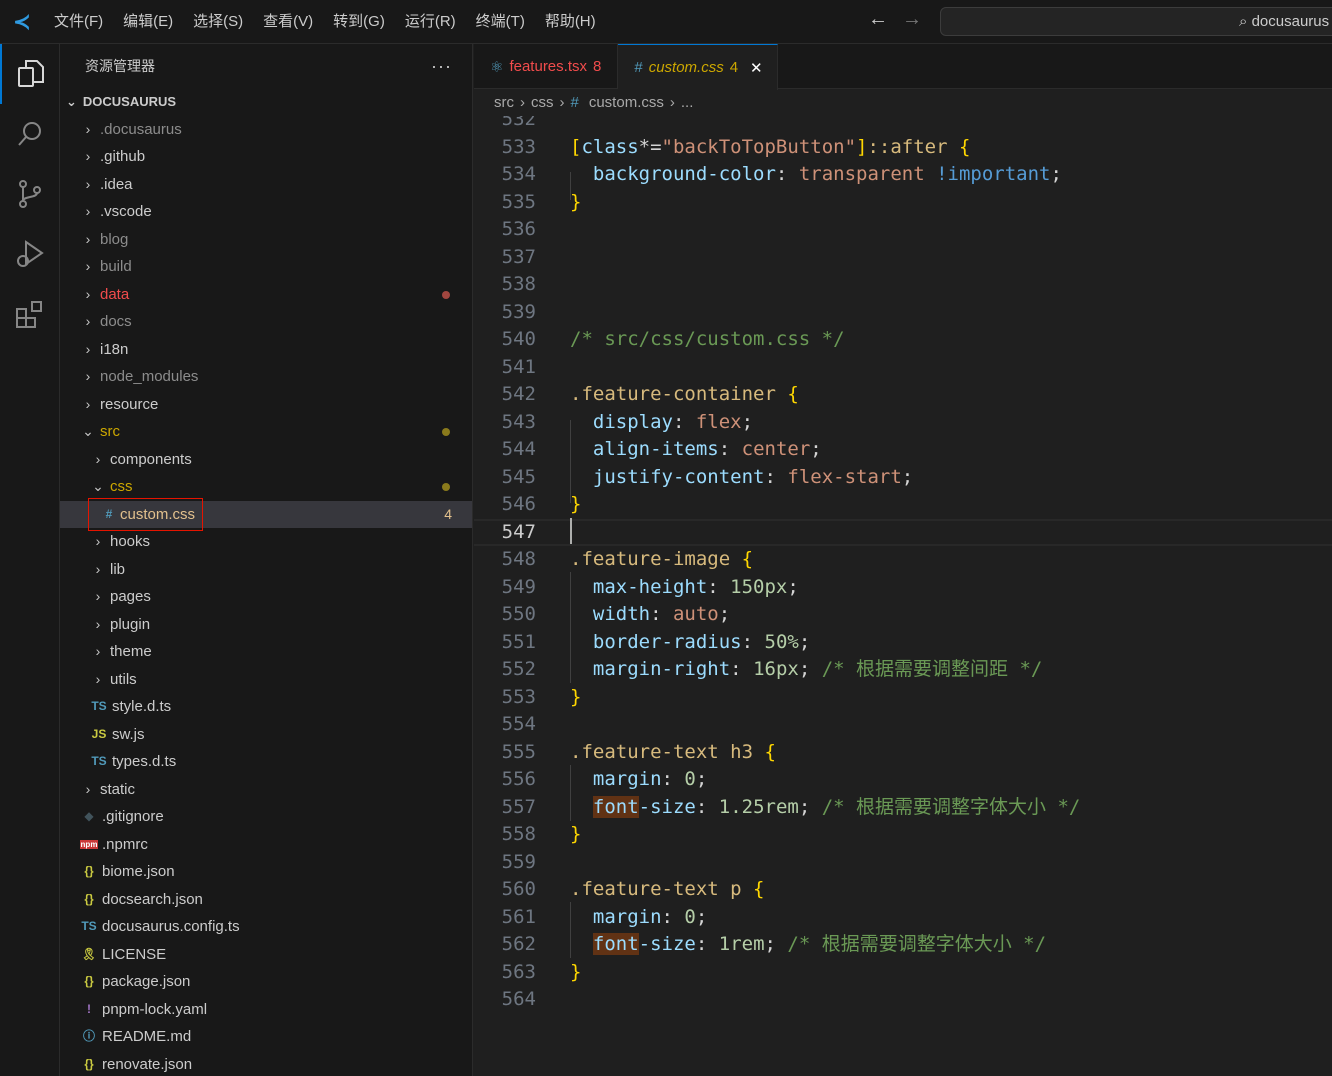 The width and height of the screenshot is (1332, 1076). Describe the element at coordinates (266, 1037) in the screenshot. I see `tree-item: ⓘ README.md` at that location.